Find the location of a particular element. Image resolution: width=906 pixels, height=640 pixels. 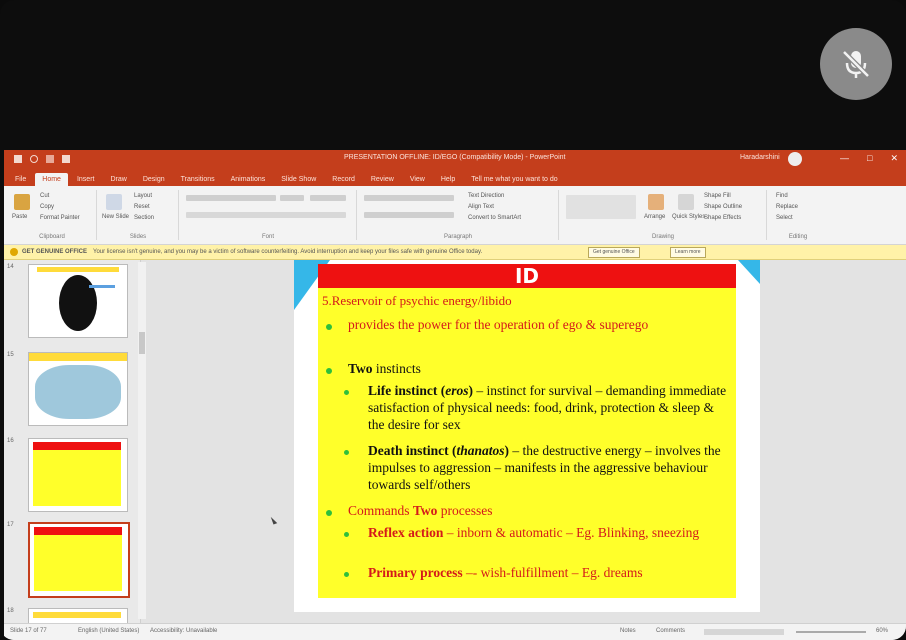

clipboard-group: Paste Cut Copy Format Painter Clipboard is located at coordinates (52, 215).